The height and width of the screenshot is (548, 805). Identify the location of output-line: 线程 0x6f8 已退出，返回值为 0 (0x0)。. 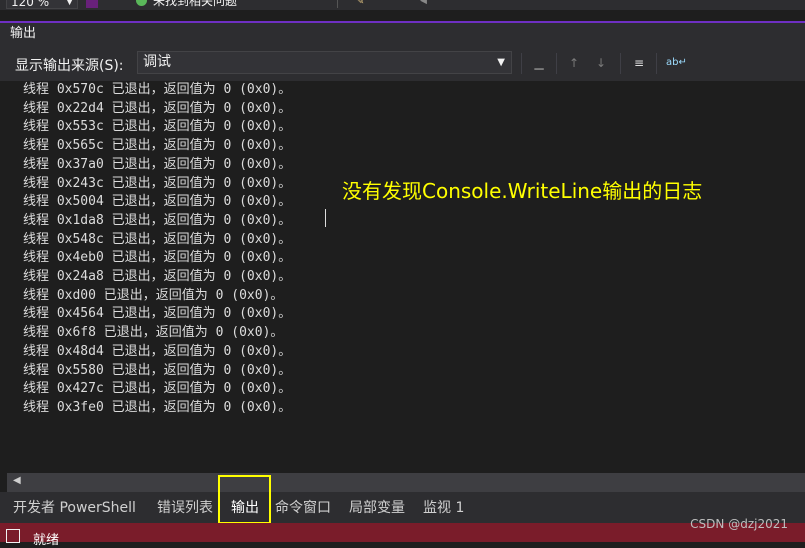
(153, 333).